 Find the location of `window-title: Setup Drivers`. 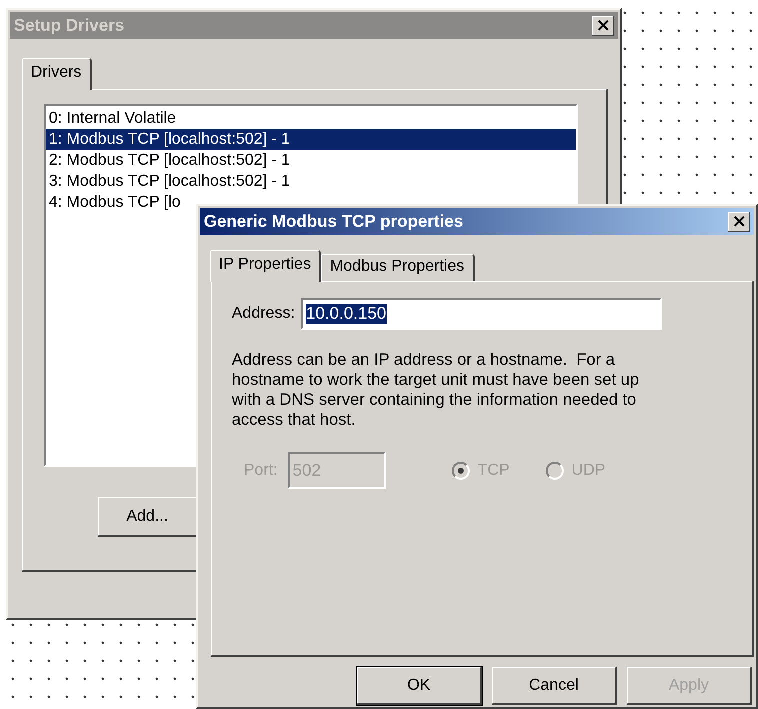

window-title: Setup Drivers is located at coordinates (69, 26).